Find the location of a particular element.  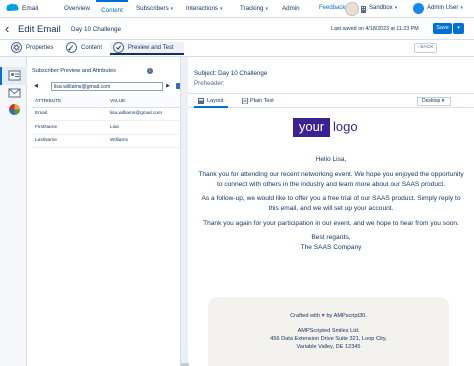

tab-layout: Layout is located at coordinates (211, 101).